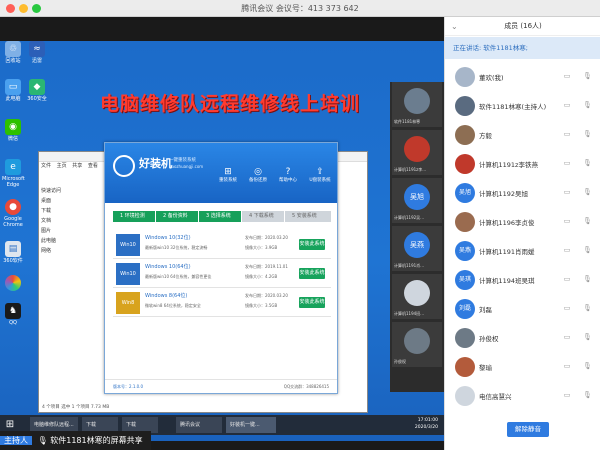 The height and width of the screenshot is (450, 600). What do you see at coordinates (62, 166) in the screenshot?
I see `tab-home: 主页` at bounding box center [62, 166].